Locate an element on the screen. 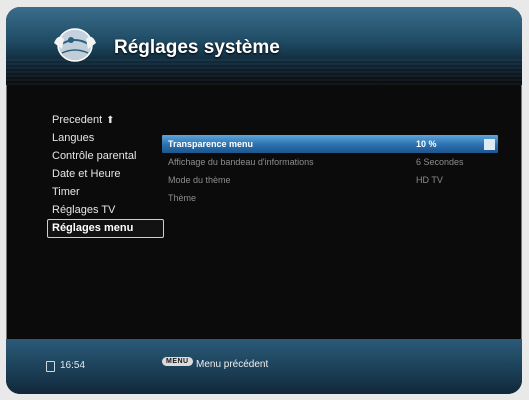  sidebar-item-controle-parental: Contrôle parental is located at coordinates (106, 156).